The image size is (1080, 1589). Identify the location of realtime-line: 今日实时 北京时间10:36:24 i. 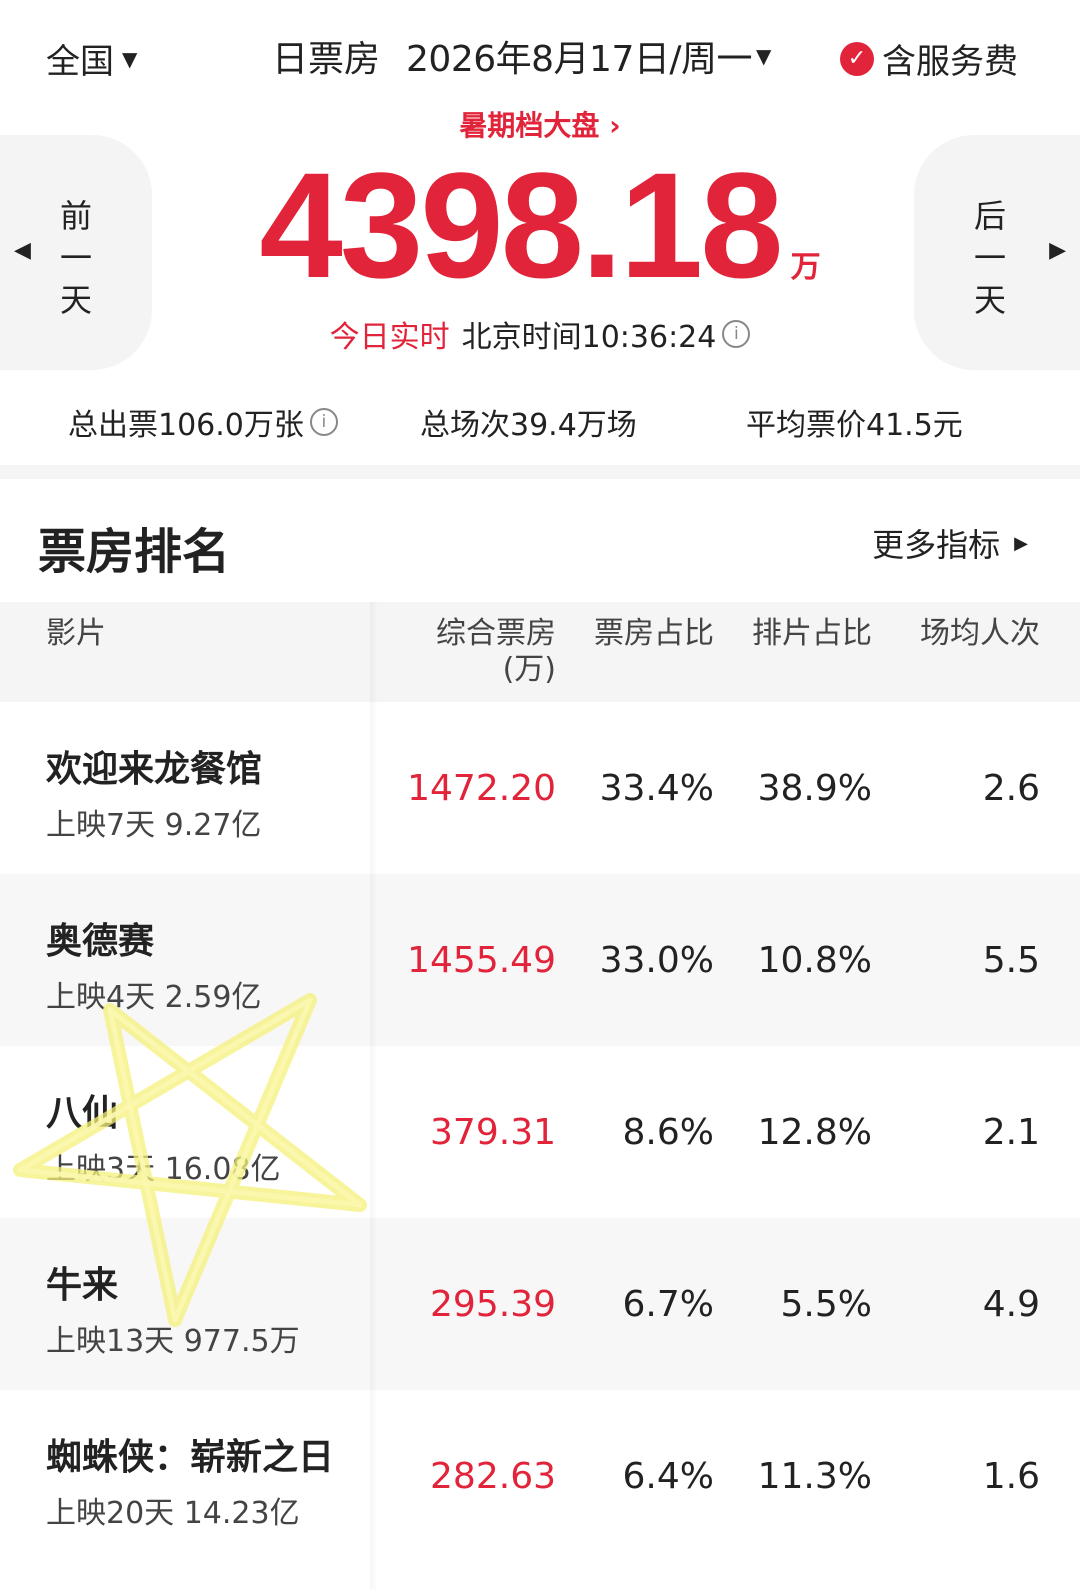
(540, 334).